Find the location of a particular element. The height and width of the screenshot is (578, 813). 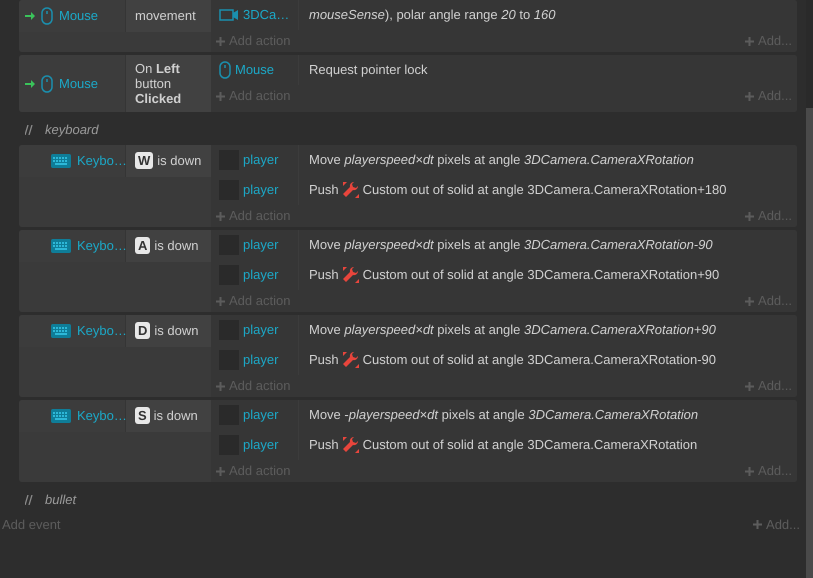

action-text: Move -playerspeed×dt pixels at angle 3DCamera.CameraXRotation is located at coordinates (503, 415).